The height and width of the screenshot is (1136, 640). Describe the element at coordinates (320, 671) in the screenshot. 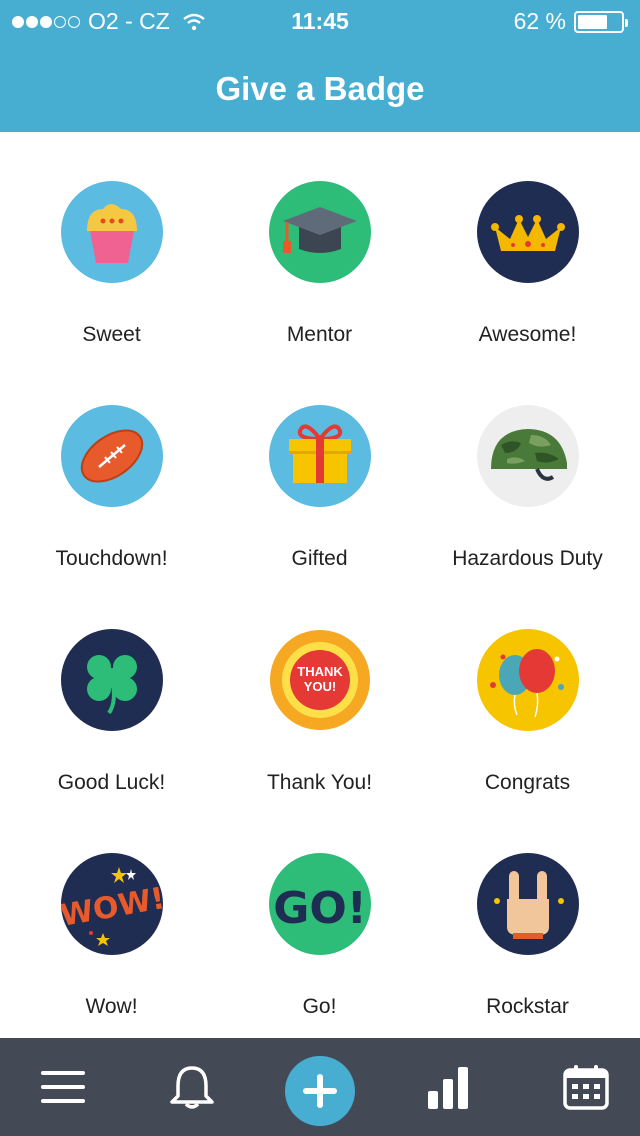

I see `thank-text: THANK` at that location.